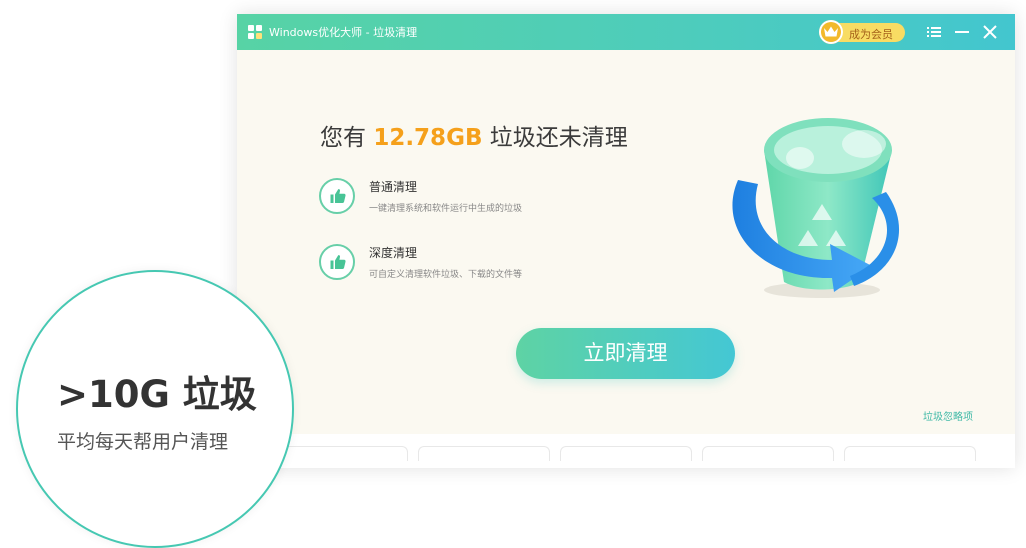 Image resolution: width=1026 pixels, height=548 pixels. I want to click on junk-summary: 您有 12.78GB 垃圾还未清理, so click(474, 135).